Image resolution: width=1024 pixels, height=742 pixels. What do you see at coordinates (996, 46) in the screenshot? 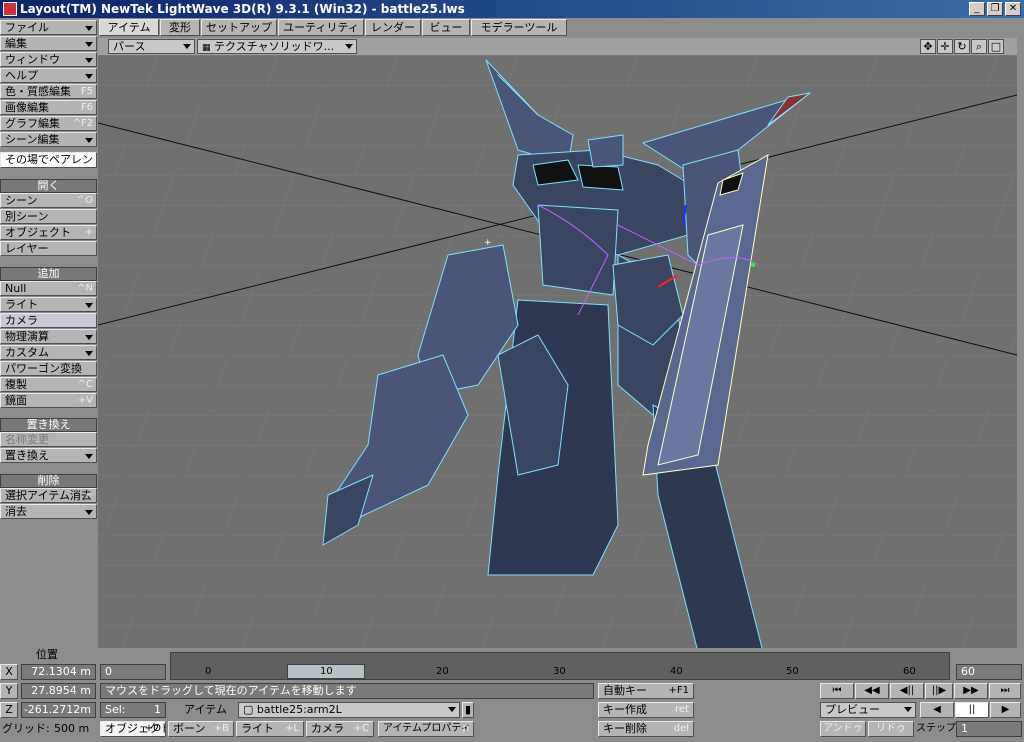
I see `maximize-view-icon: □` at bounding box center [996, 46].